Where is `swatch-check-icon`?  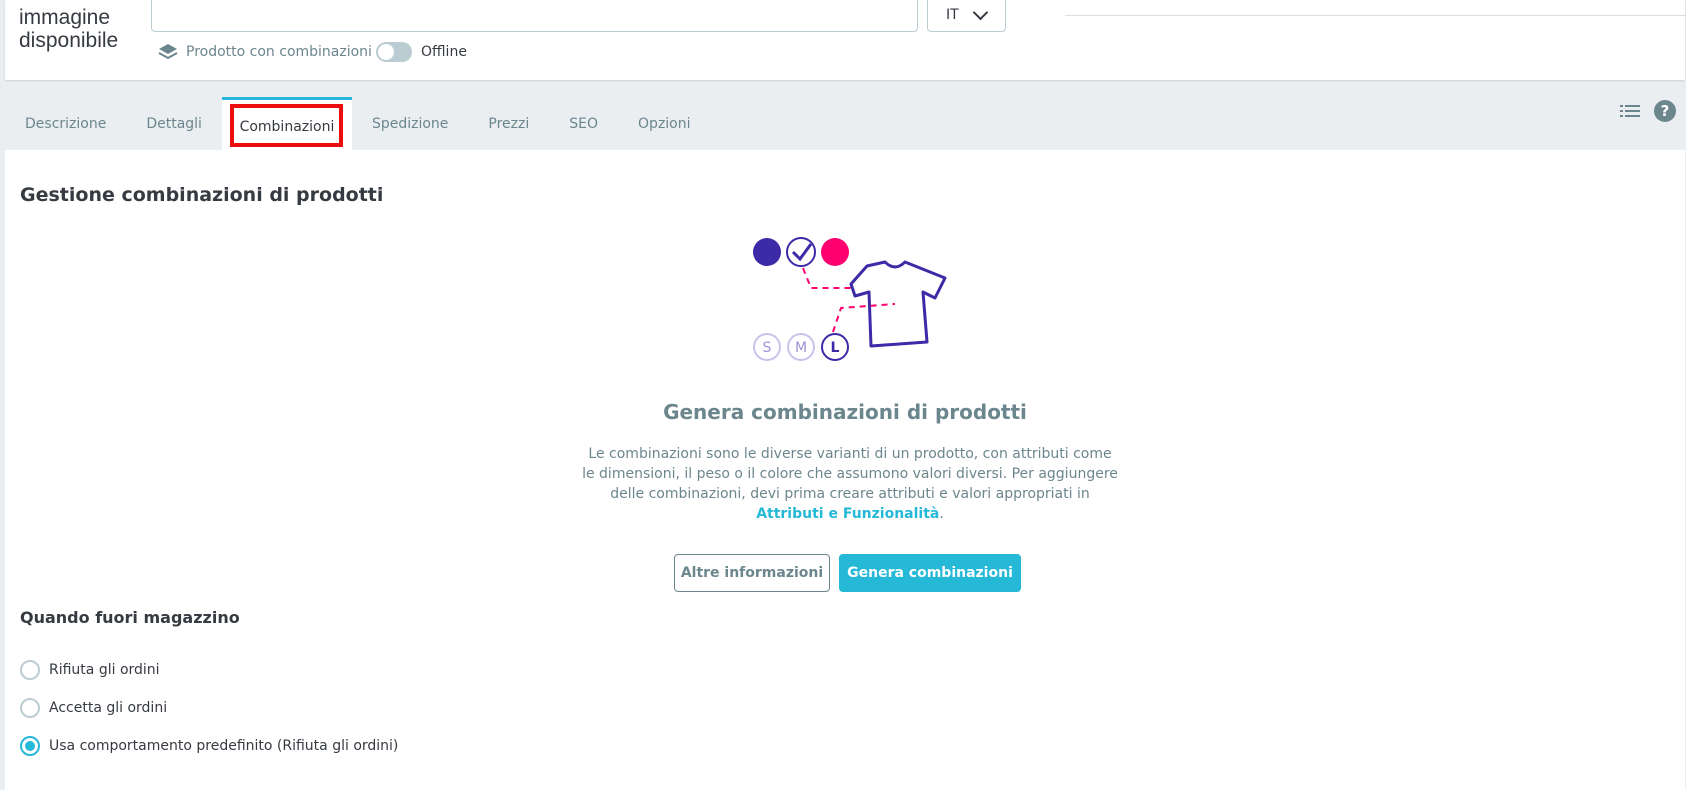 swatch-check-icon is located at coordinates (801, 252).